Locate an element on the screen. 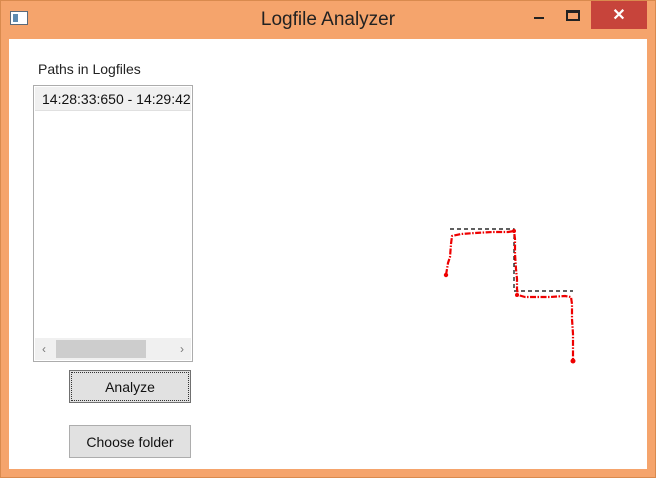 This screenshot has height=478, width=656. path-plot is located at coordinates (509, 296).